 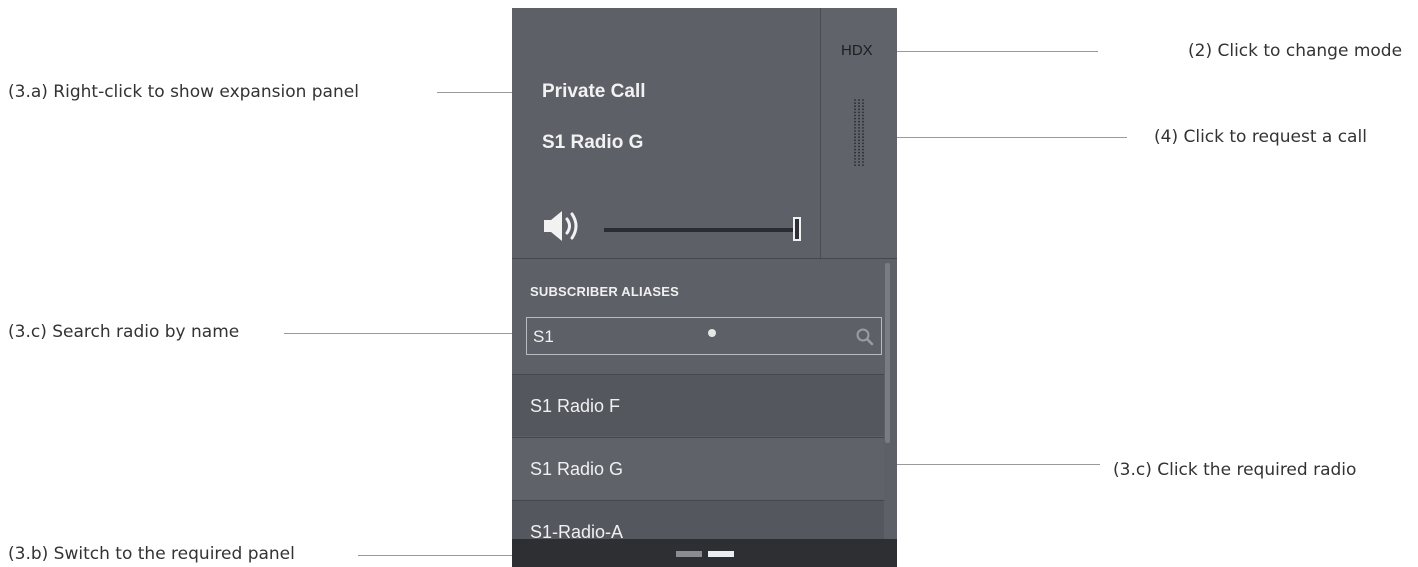 I want to click on annotation-click-radio: (3.c) Click the required radio, so click(x=1235, y=470).